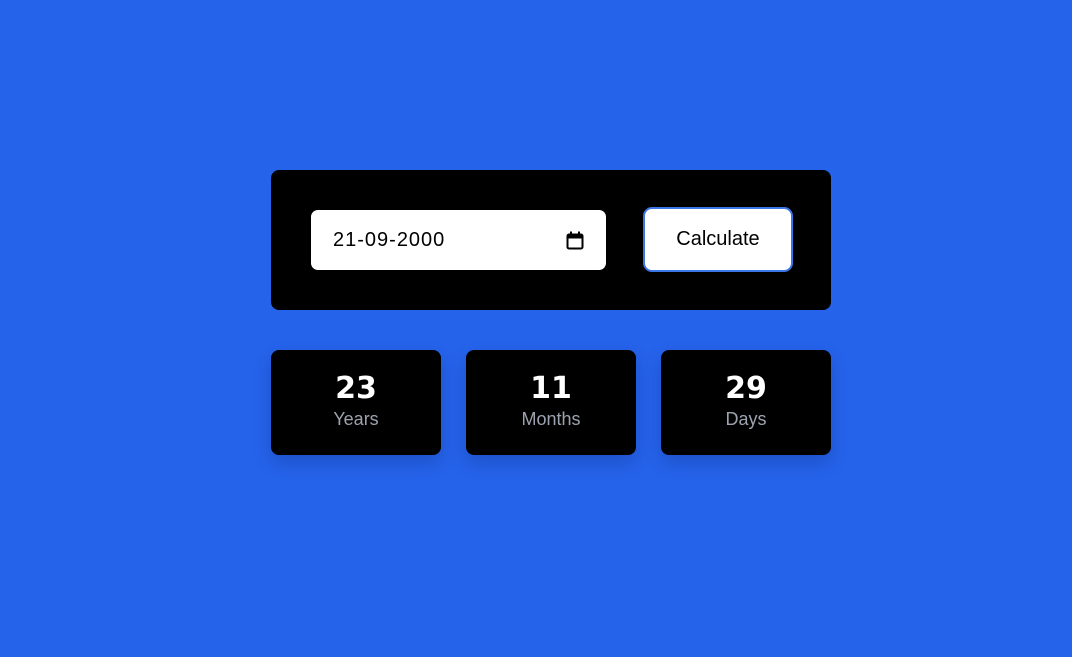  What do you see at coordinates (449, 240) in the screenshot?
I see `date-value: 21-09-2000` at bounding box center [449, 240].